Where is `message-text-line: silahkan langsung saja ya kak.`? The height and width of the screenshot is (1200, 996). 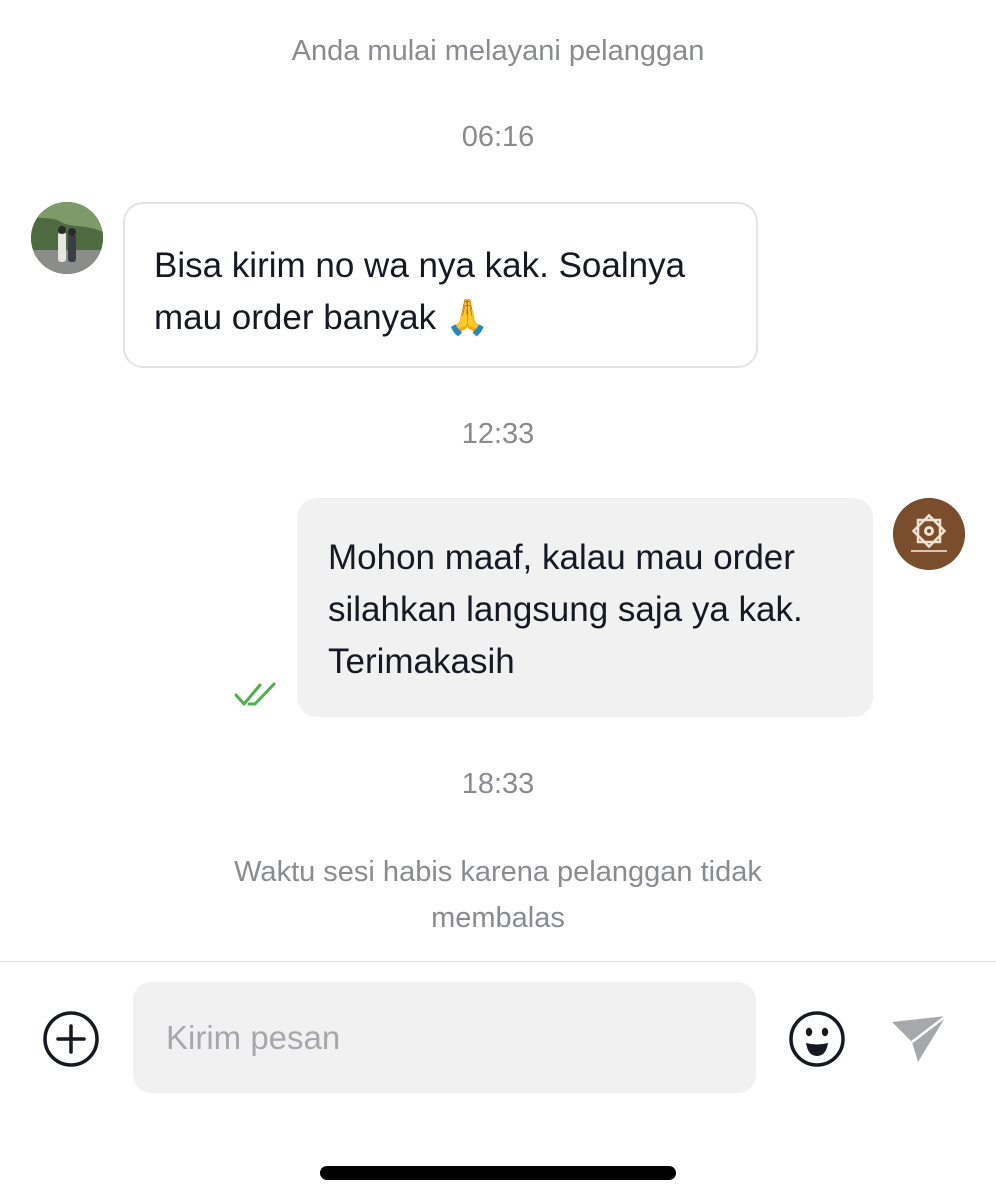 message-text-line: silahkan langsung saja ya kak. is located at coordinates (565, 609).